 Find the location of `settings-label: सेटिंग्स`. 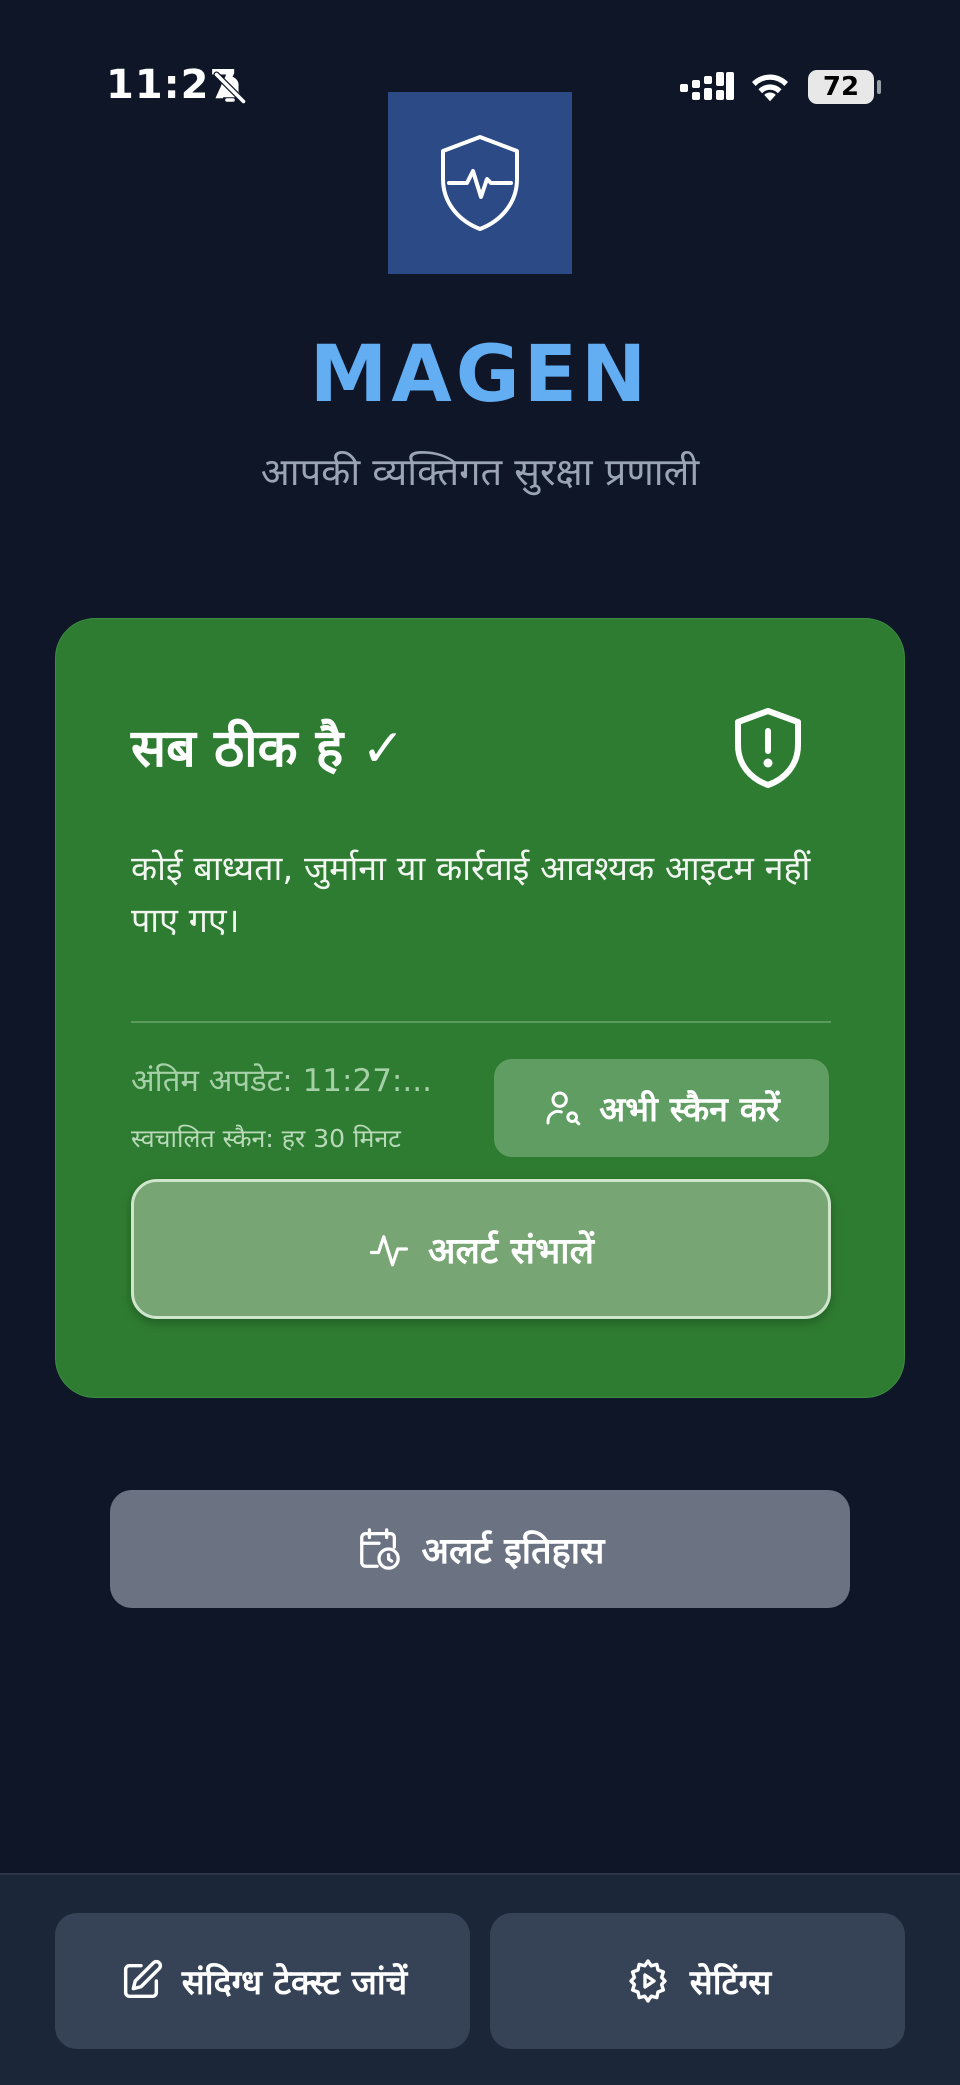

settings-label: सेटिंग्स is located at coordinates (730, 1983).